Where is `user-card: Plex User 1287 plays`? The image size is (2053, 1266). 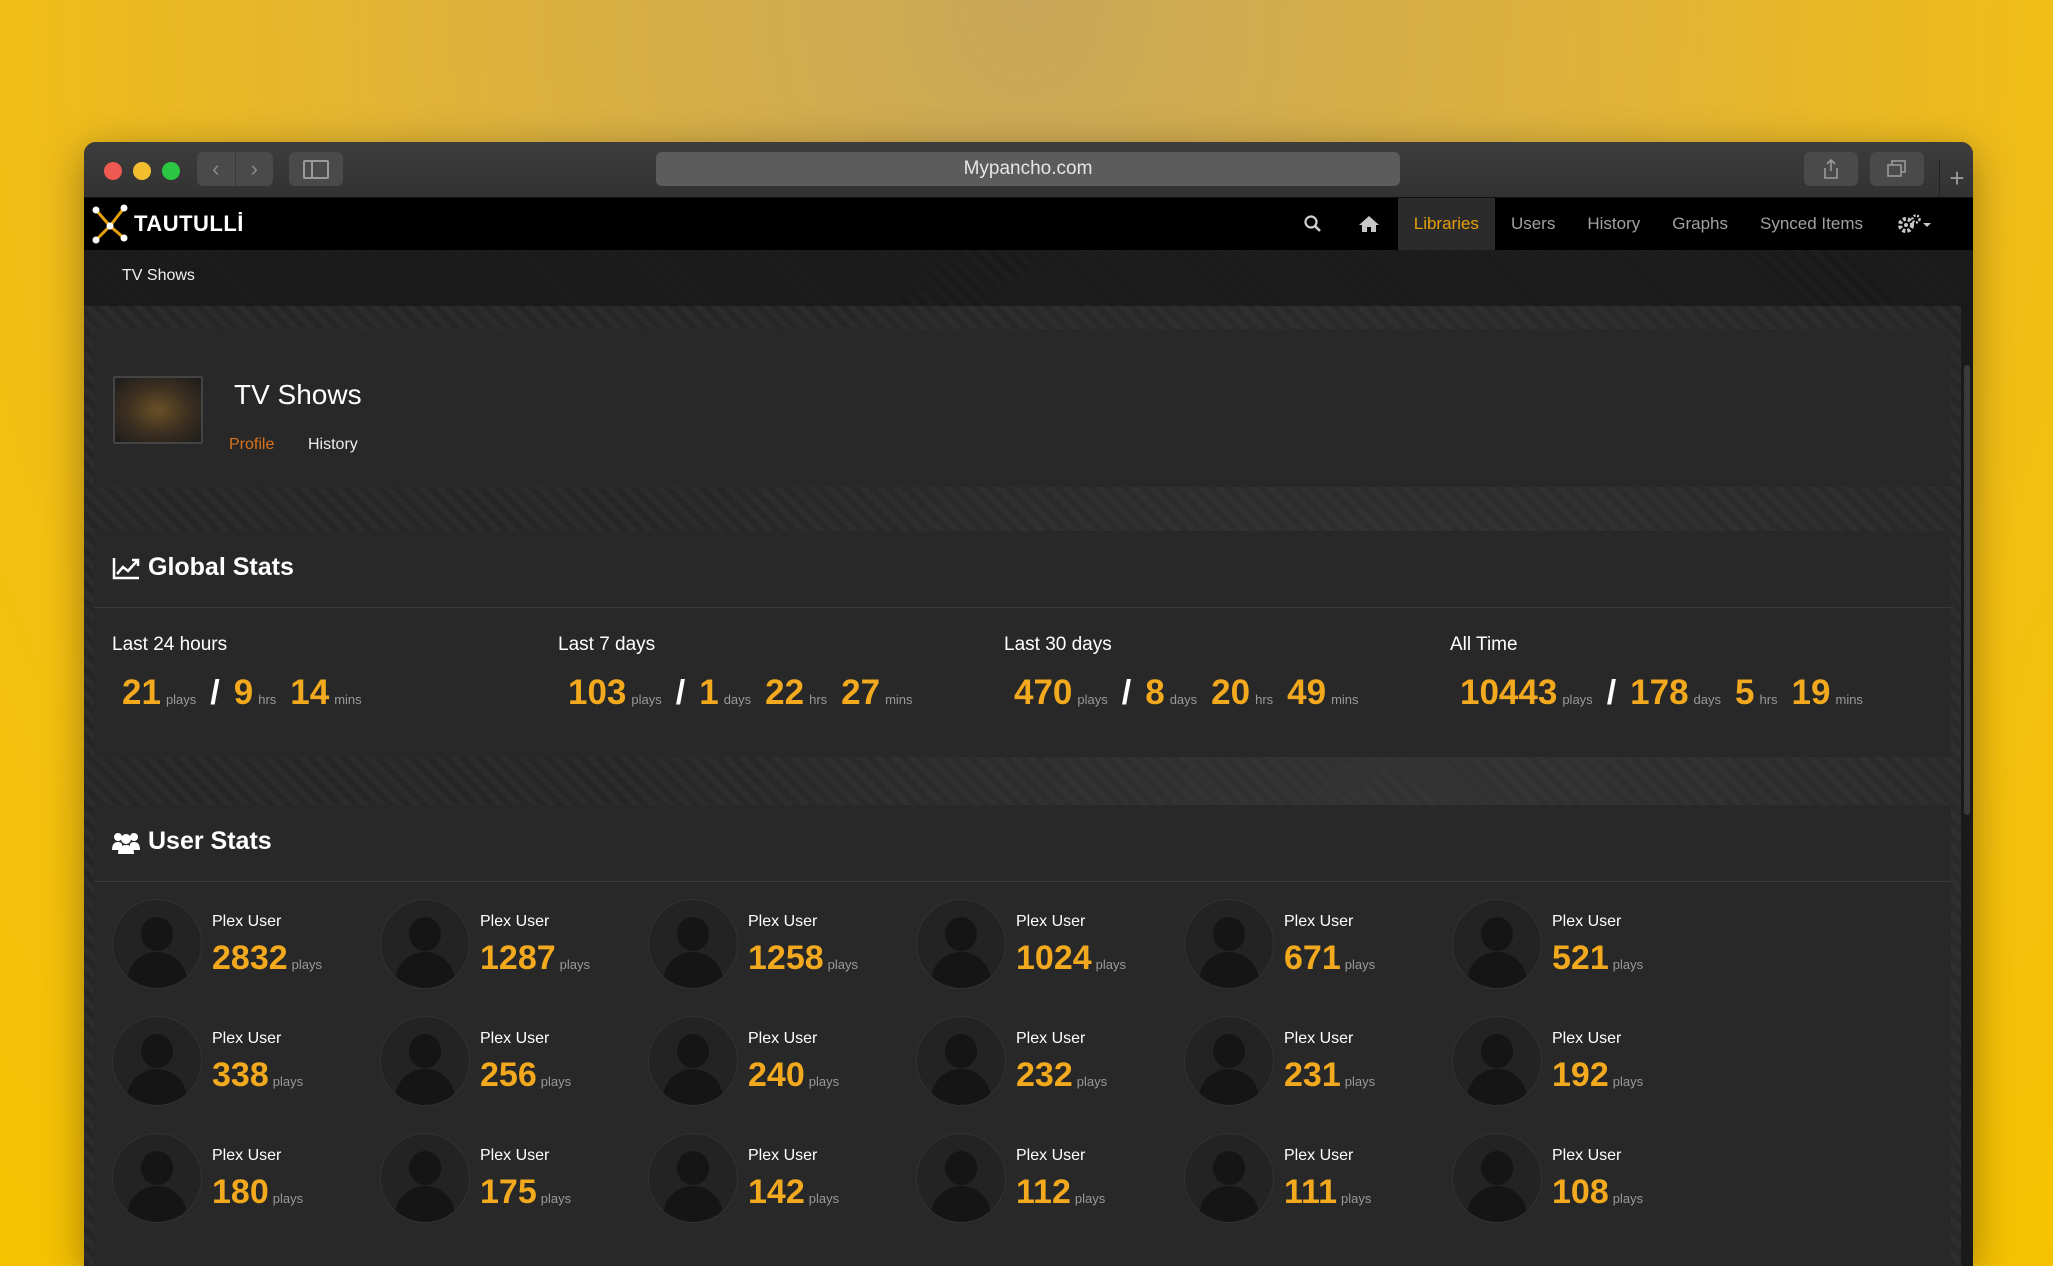 user-card: Plex User 1287 plays is located at coordinates (510, 949).